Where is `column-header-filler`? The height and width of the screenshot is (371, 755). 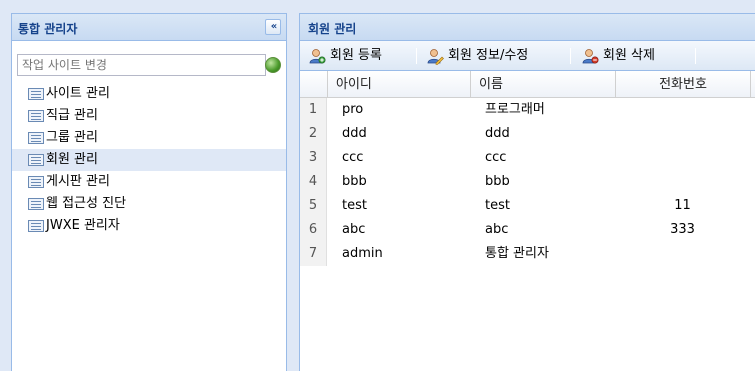 column-header-filler is located at coordinates (752, 84).